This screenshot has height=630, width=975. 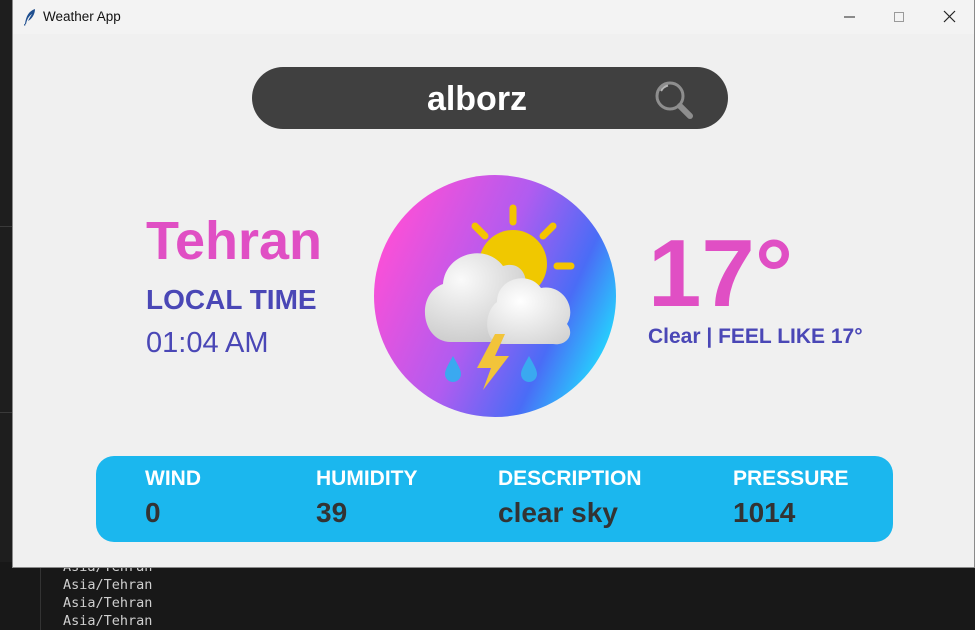 I want to click on title-bar: Weather App, so click(x=493, y=17).